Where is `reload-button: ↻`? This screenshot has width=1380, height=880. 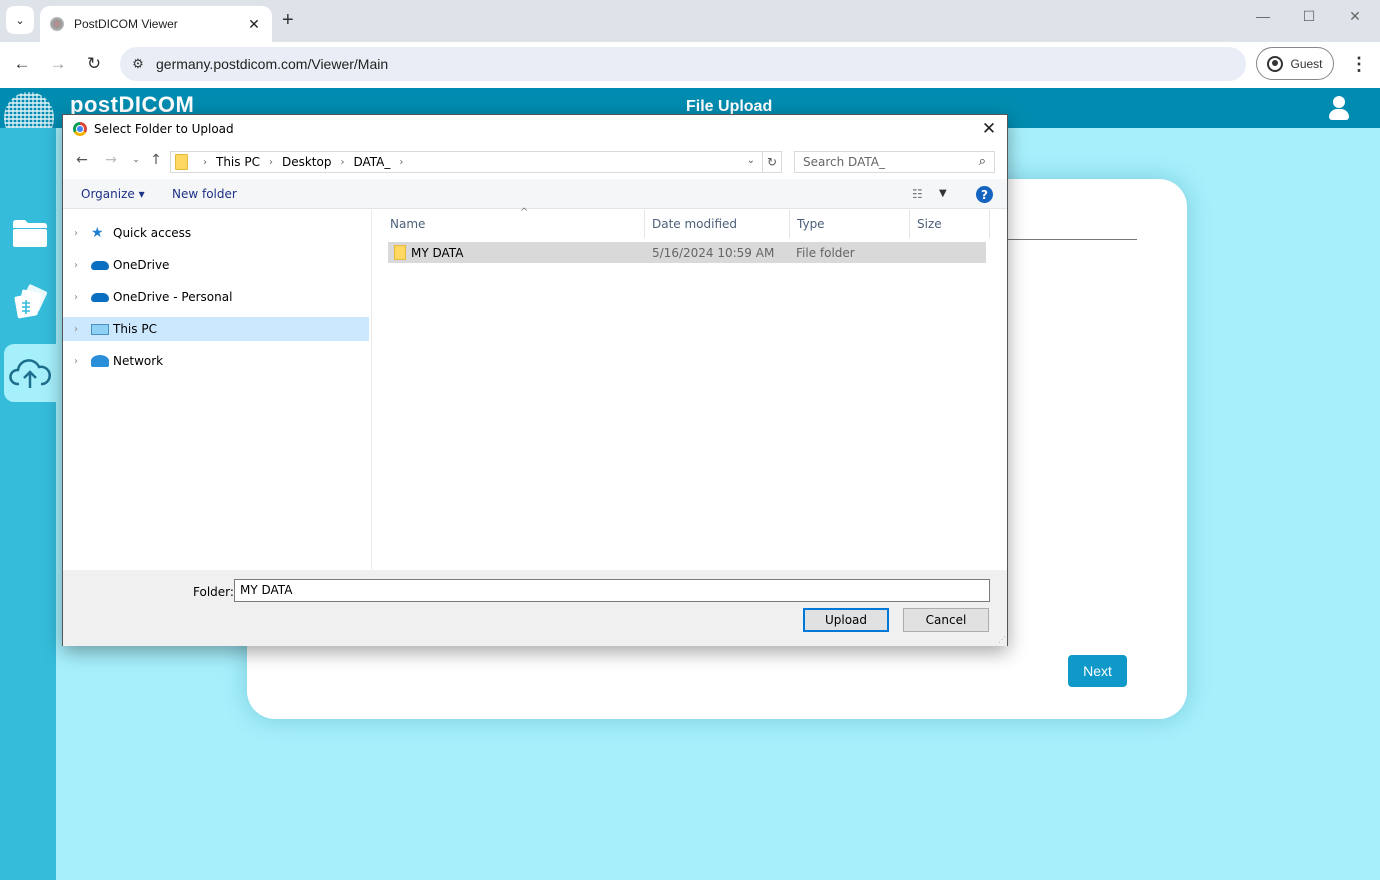
reload-button: ↻ is located at coordinates (94, 64).